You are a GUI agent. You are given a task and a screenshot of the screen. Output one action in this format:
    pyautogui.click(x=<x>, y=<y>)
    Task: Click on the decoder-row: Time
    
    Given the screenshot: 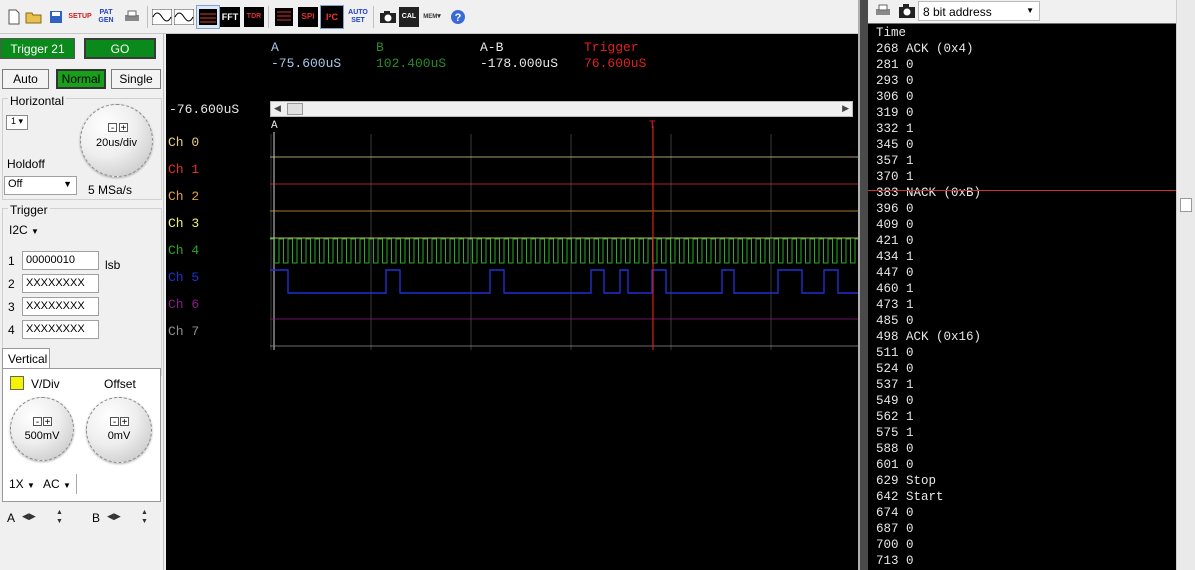 What is the action you would take?
    pyautogui.click(x=891, y=33)
    